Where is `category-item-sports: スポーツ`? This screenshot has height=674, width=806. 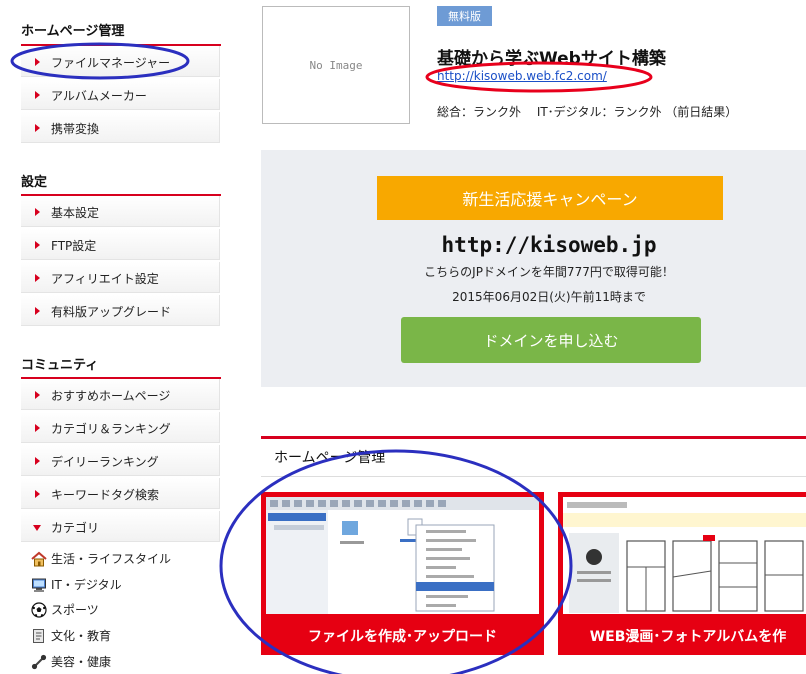 category-item-sports: スポーツ is located at coordinates (65, 611).